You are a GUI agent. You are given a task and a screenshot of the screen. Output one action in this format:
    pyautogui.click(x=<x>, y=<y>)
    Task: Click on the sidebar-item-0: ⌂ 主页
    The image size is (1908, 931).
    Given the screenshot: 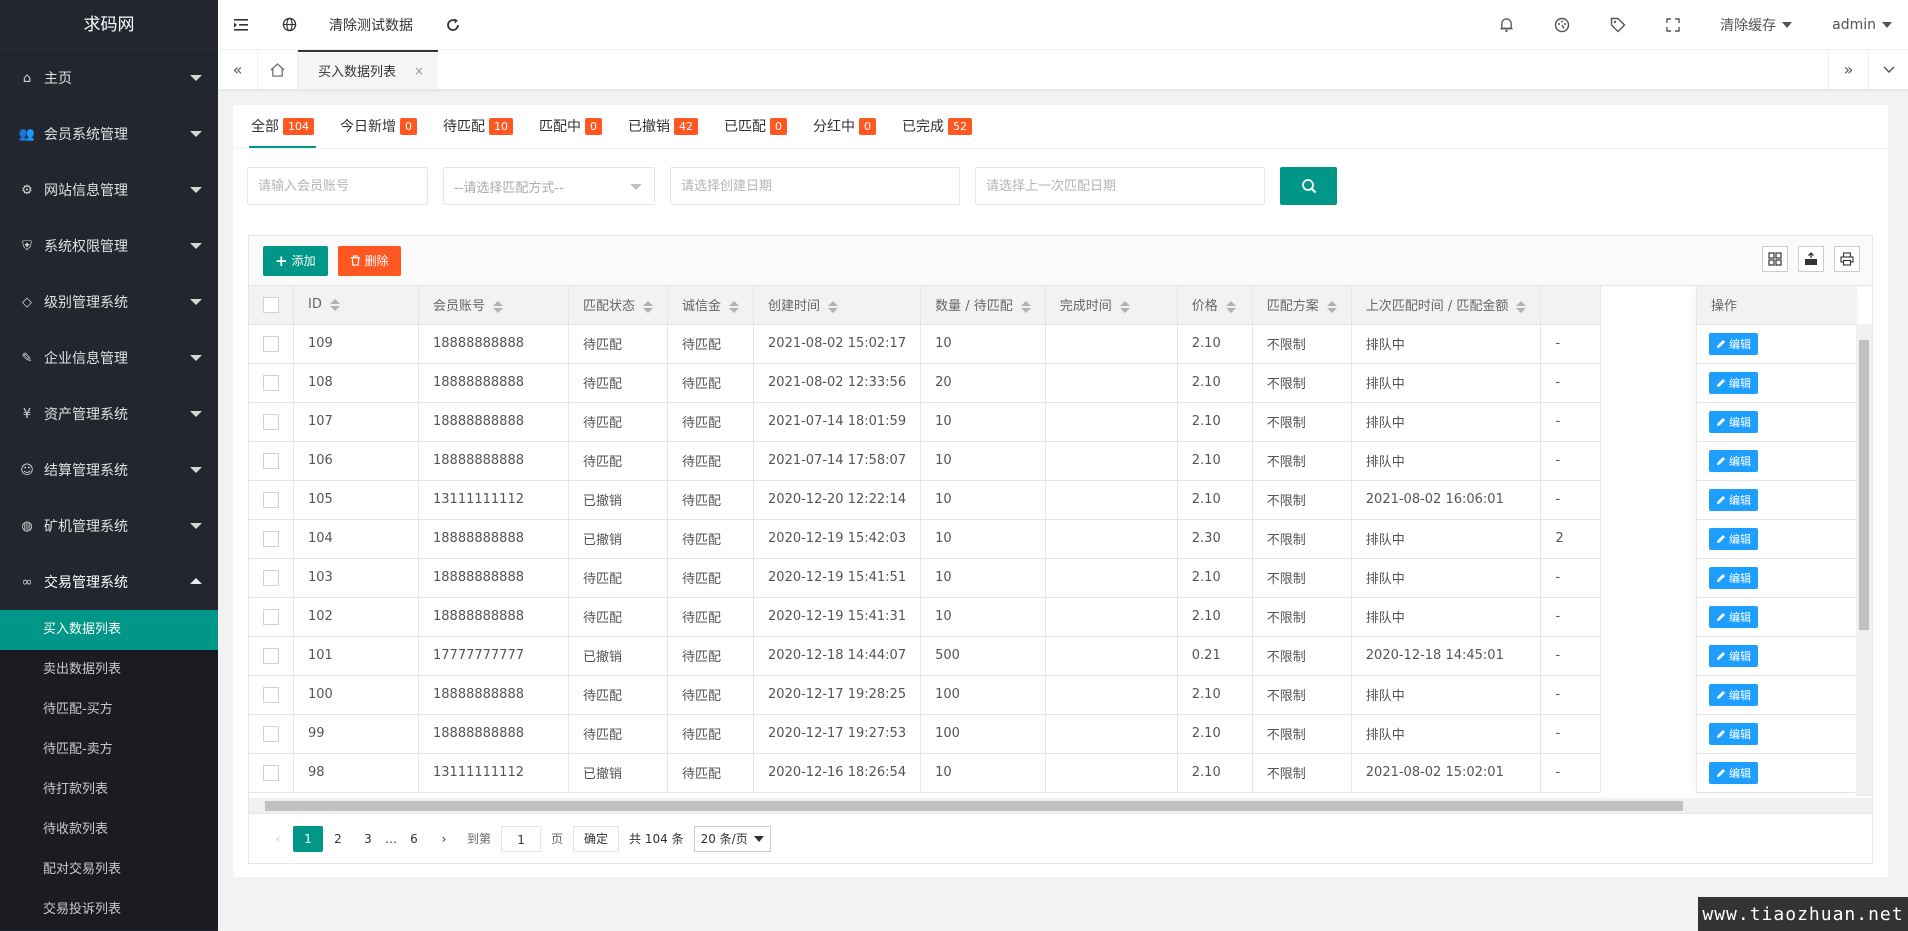 What is the action you would take?
    pyautogui.click(x=109, y=78)
    